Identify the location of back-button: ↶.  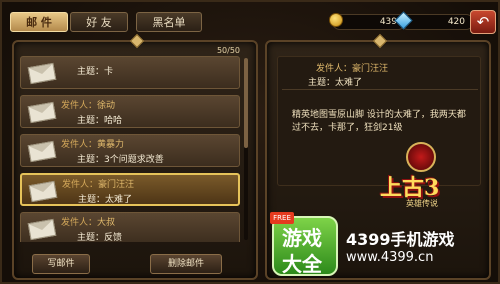
(483, 22).